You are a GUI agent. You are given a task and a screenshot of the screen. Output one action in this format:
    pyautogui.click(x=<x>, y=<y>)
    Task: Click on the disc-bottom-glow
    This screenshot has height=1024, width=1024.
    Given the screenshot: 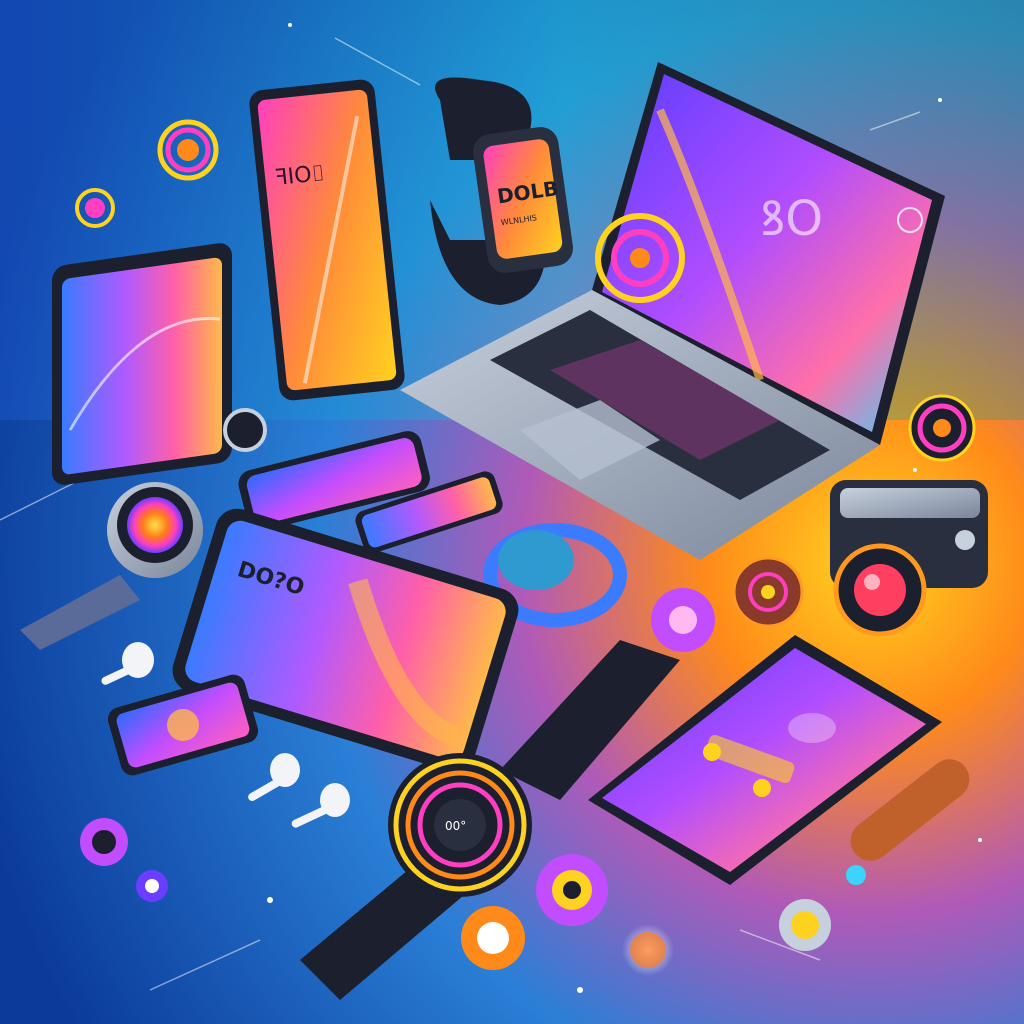 What is the action you would take?
    pyautogui.click(x=648, y=950)
    